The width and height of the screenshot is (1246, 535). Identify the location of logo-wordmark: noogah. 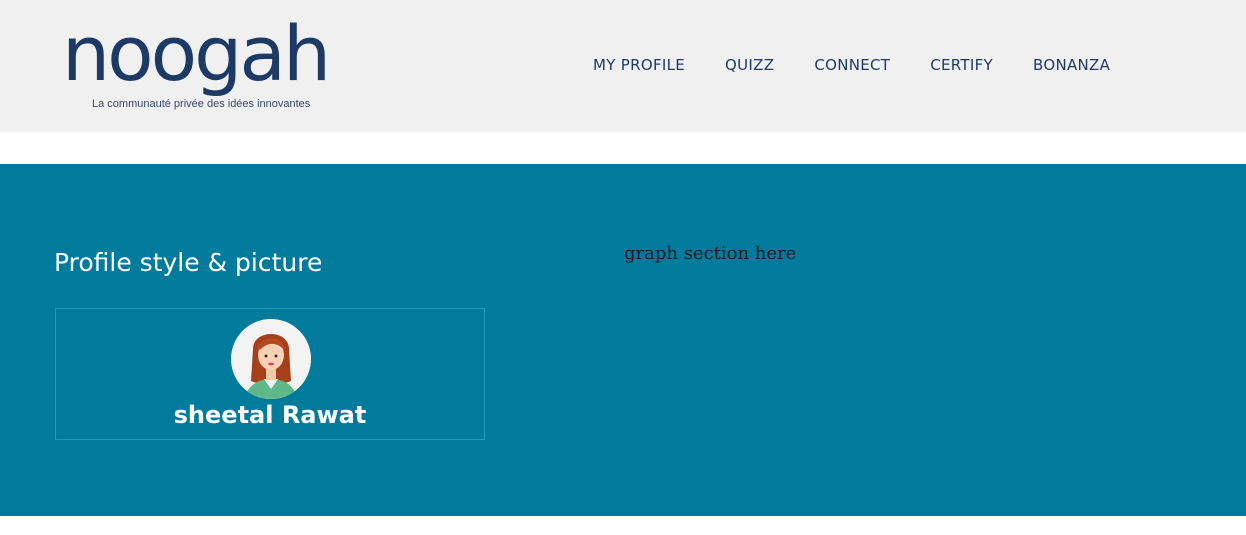
(196, 53).